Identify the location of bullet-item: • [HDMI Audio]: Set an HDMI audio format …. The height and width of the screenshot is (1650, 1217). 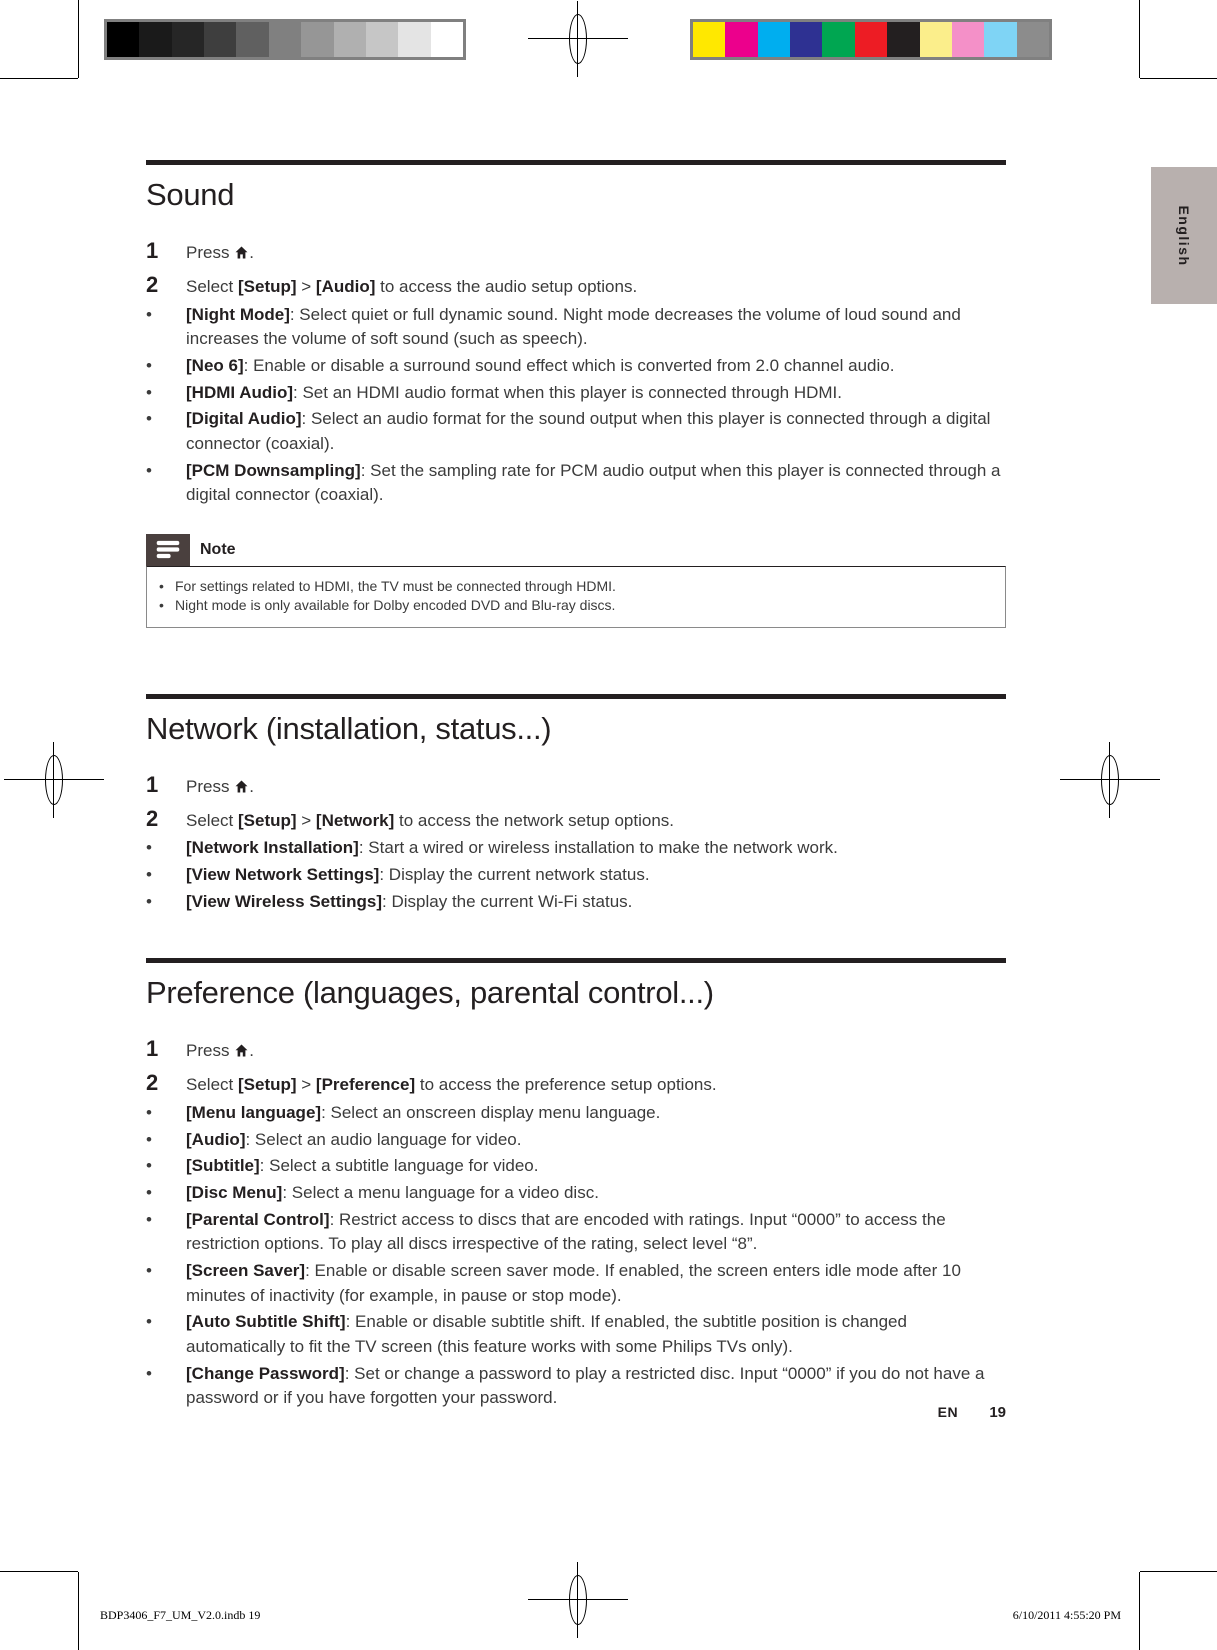
(576, 393).